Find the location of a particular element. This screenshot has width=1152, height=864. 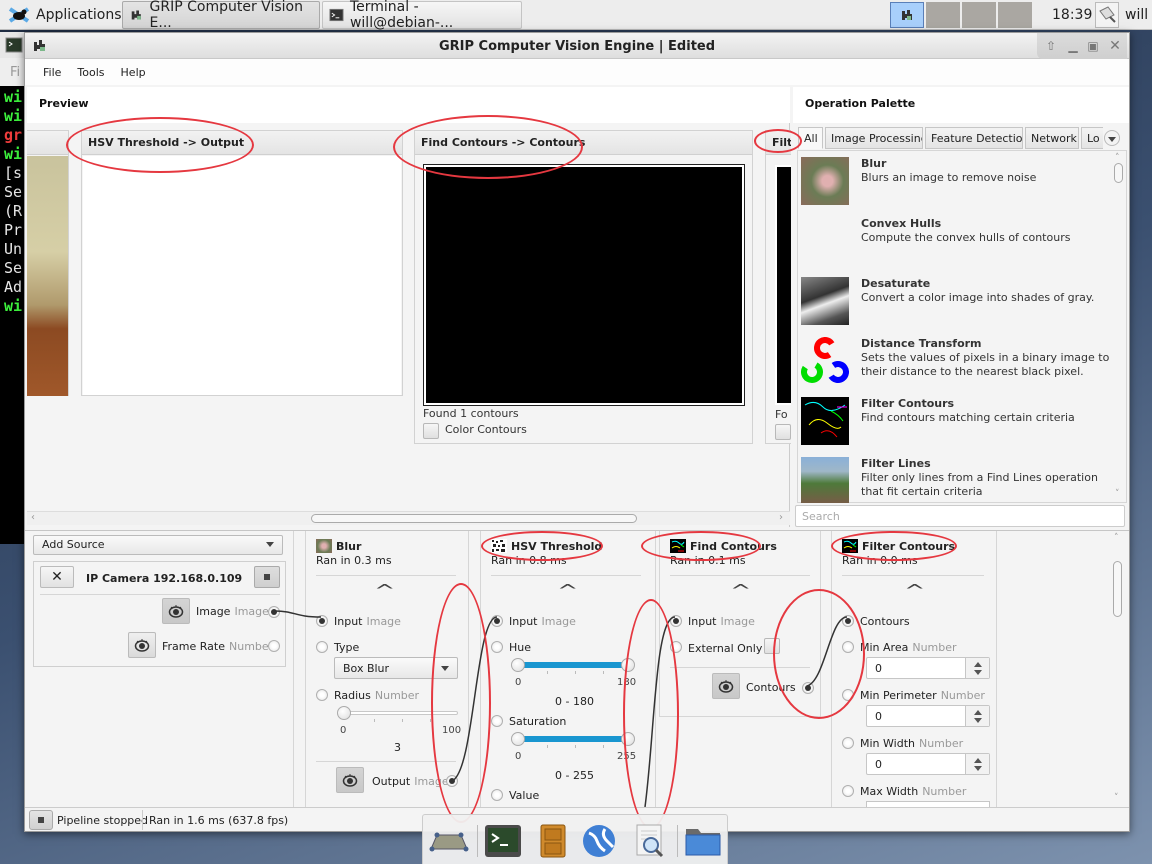

user-name: will is located at coordinates (1136, 15).